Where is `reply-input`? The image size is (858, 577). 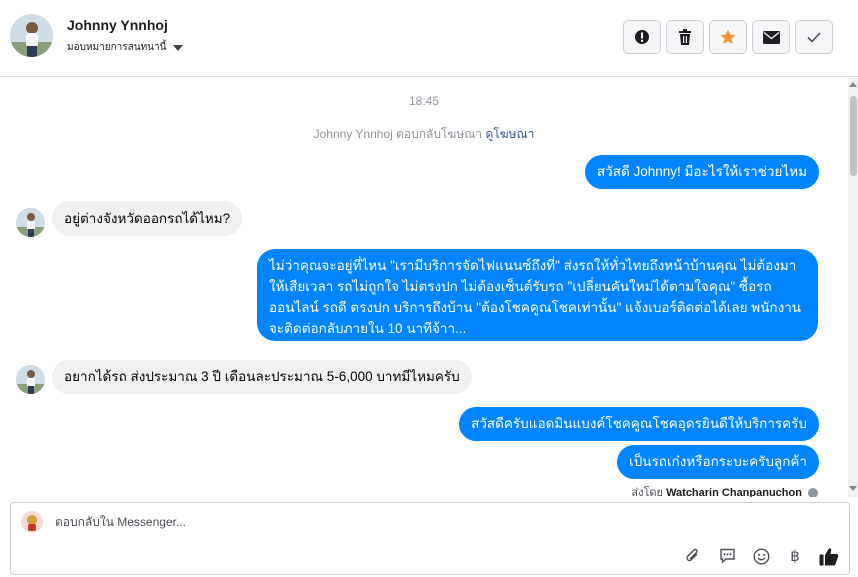 reply-input is located at coordinates (355, 522).